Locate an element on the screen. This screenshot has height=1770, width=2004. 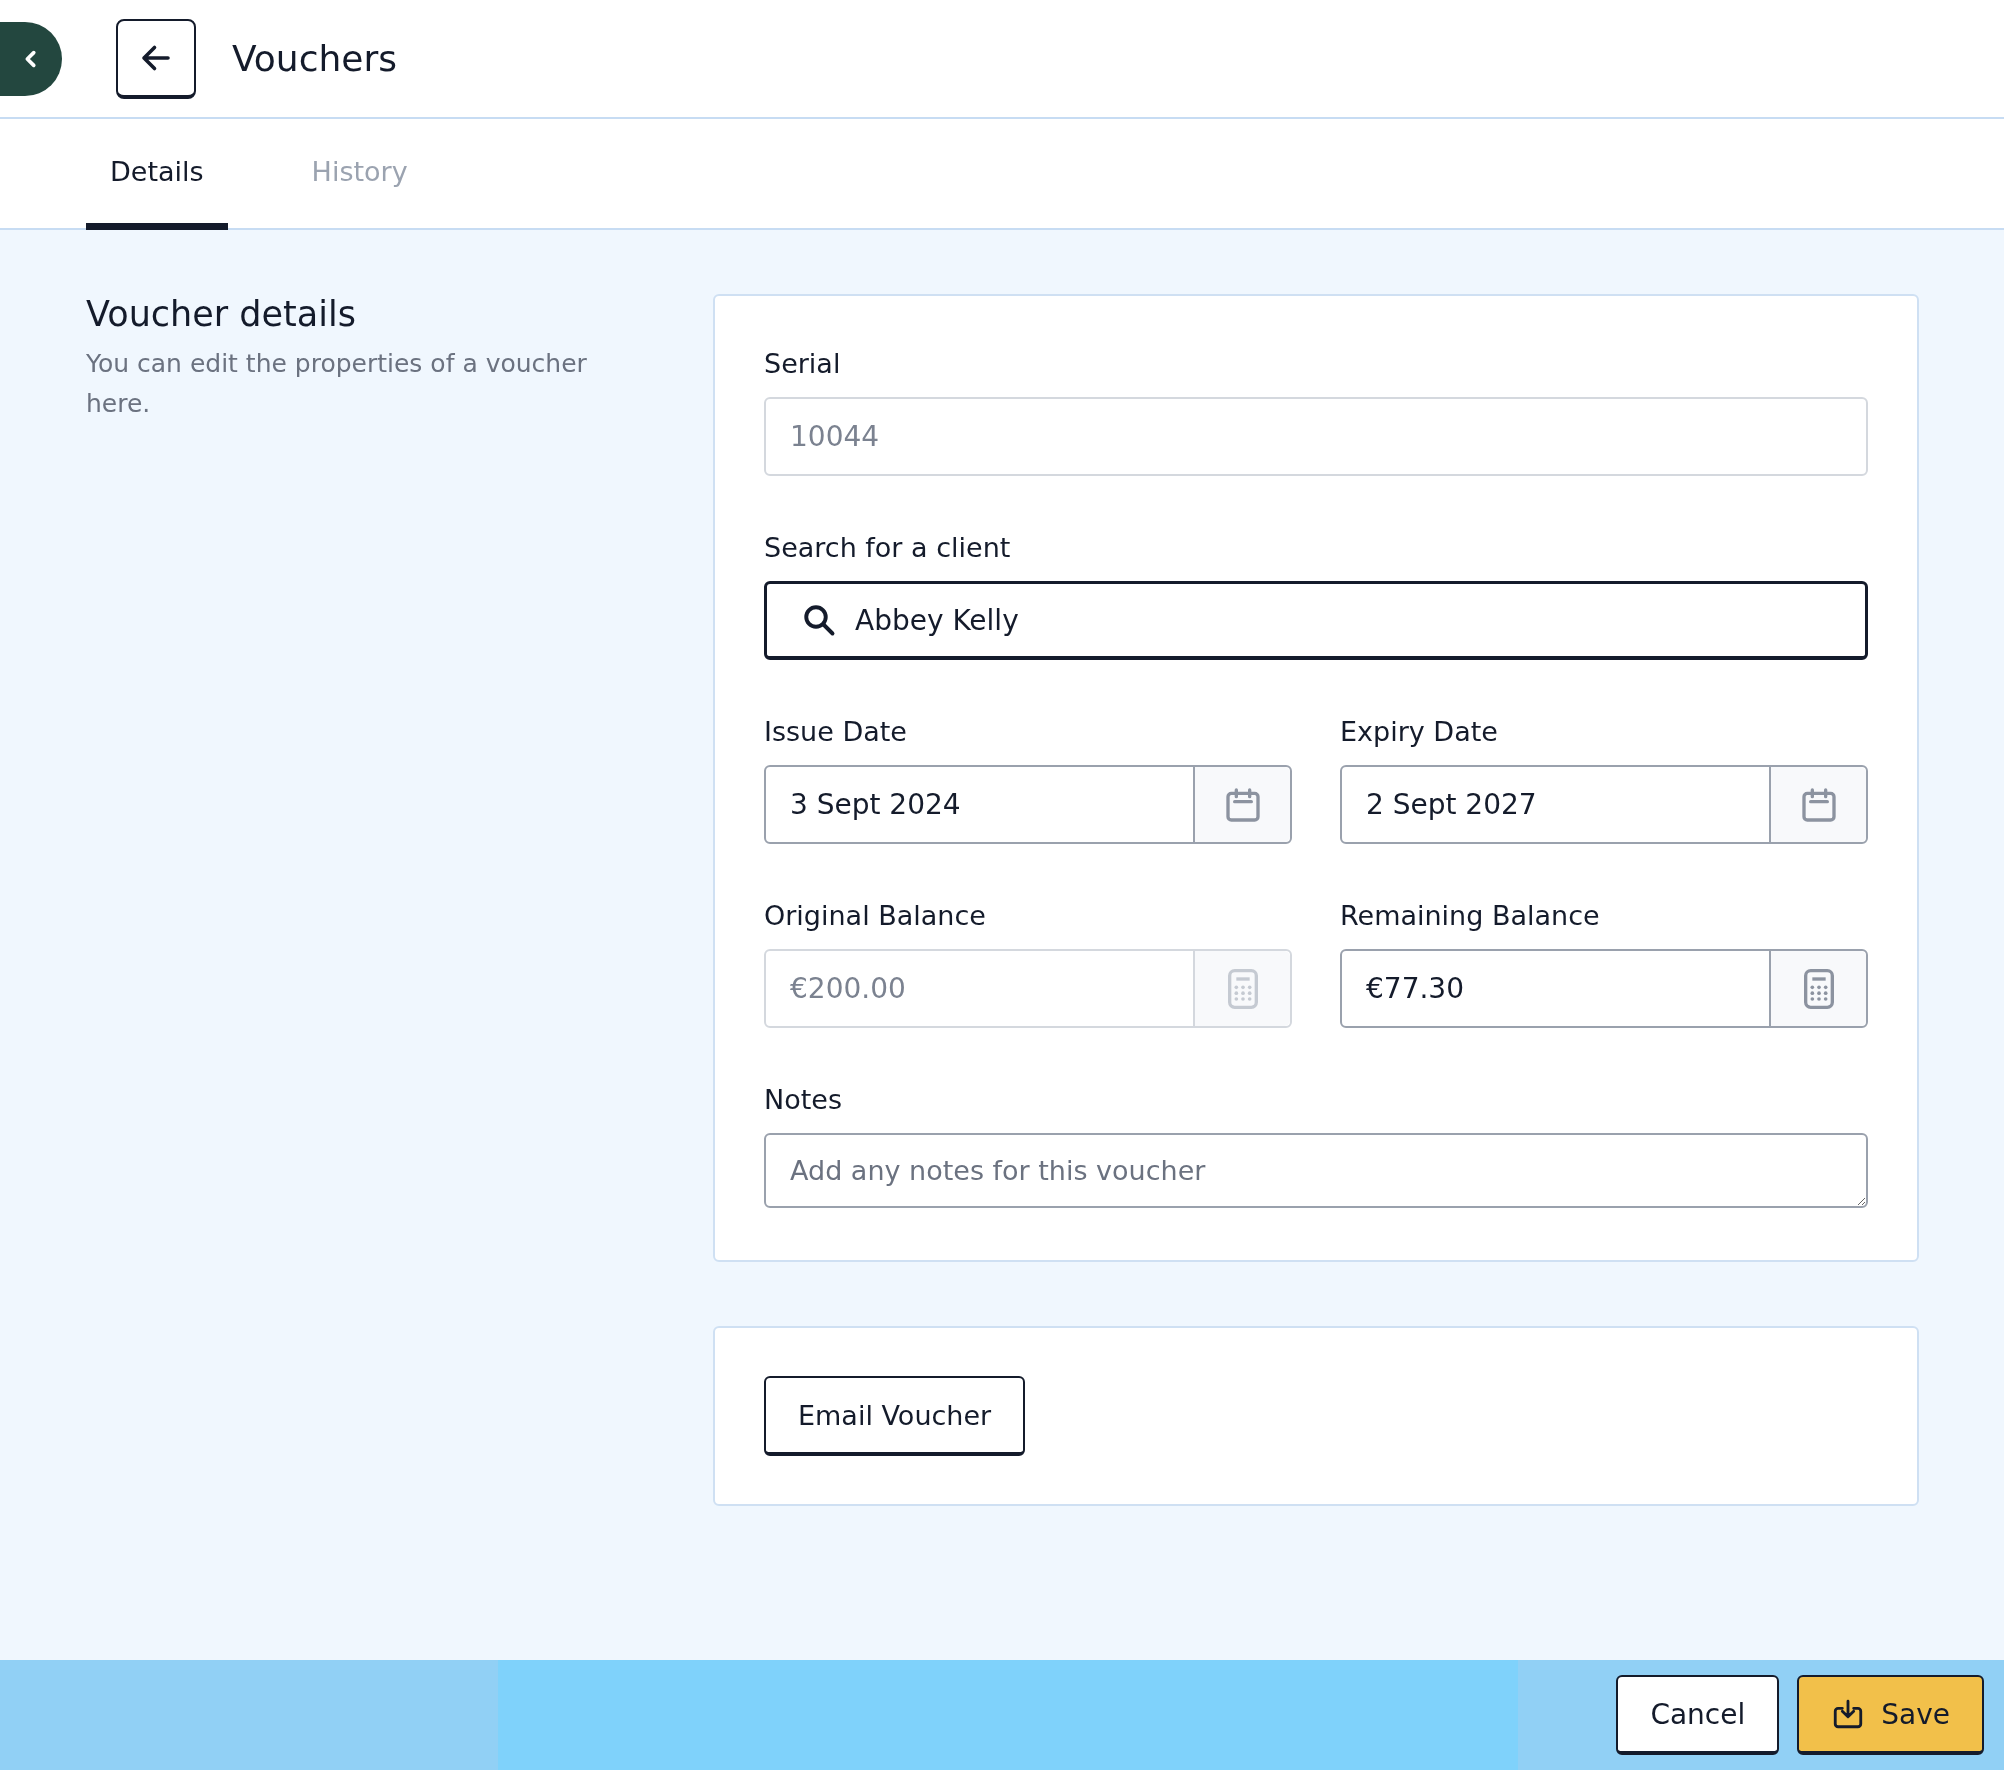
field-label: Remaining Balance is located at coordinates (1470, 915).